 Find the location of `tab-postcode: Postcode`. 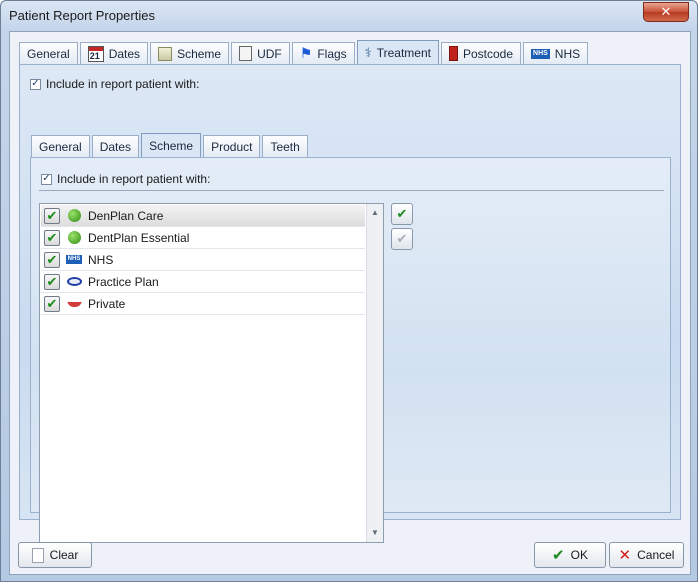

tab-postcode: Postcode is located at coordinates (481, 53).